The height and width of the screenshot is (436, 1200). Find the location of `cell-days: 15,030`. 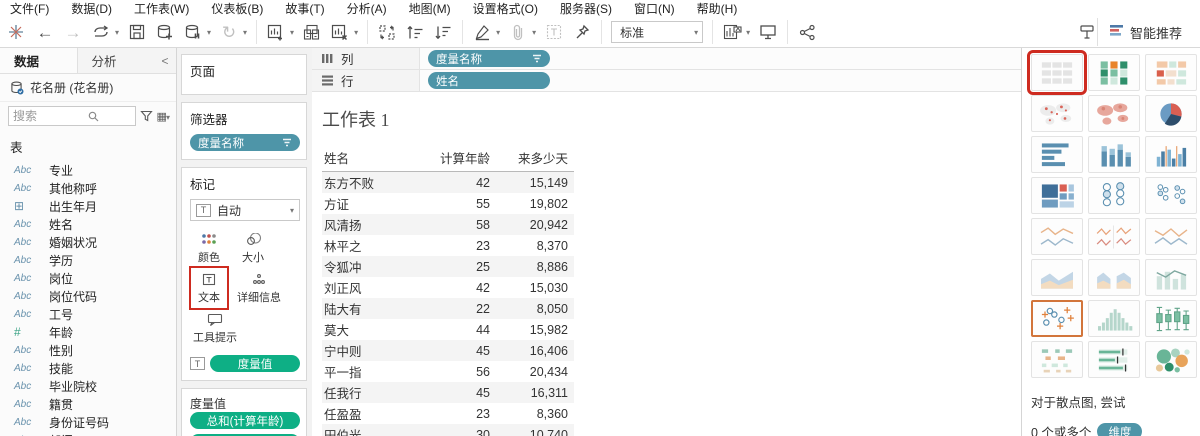

cell-days: 15,030 is located at coordinates (535, 287).